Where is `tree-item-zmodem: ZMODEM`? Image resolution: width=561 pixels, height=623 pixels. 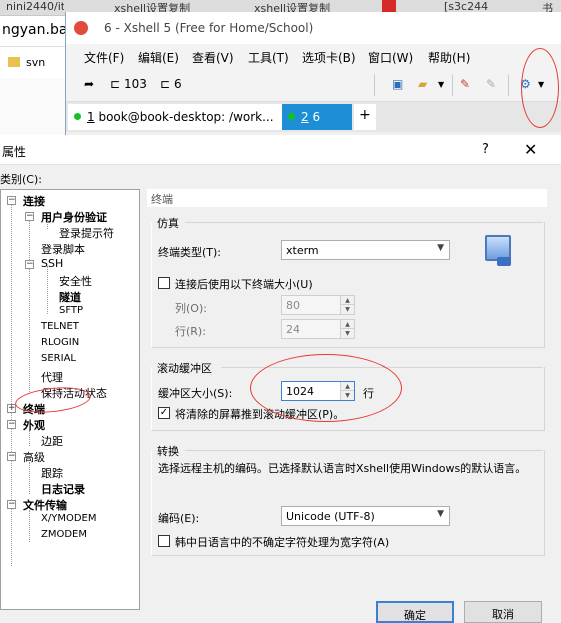 tree-item-zmodem: ZMODEM is located at coordinates (64, 534).